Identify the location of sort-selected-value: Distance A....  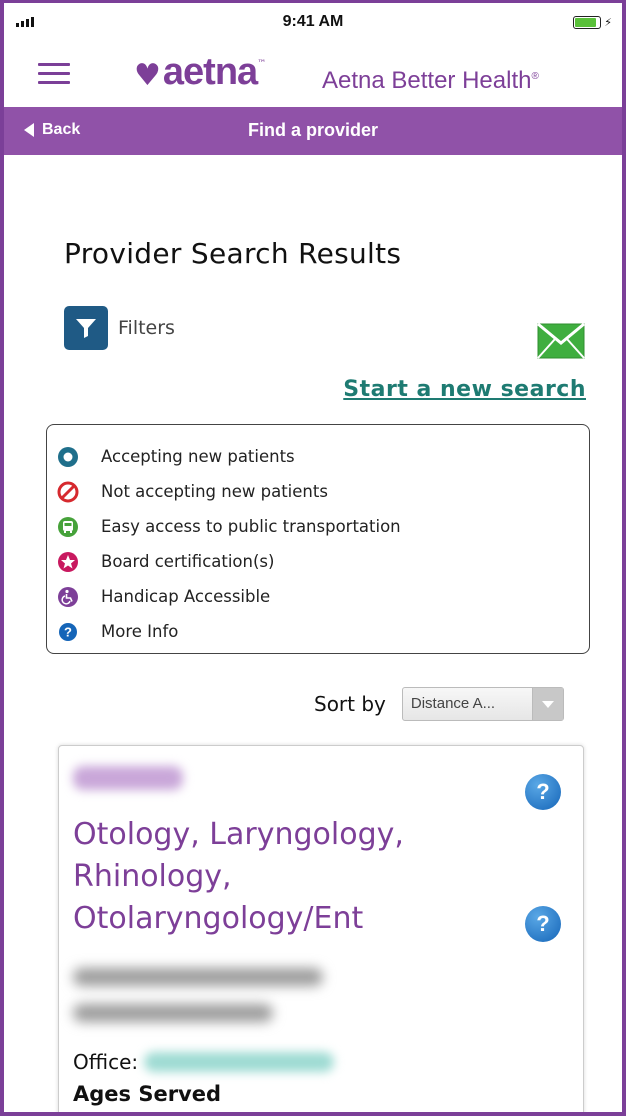
(453, 703).